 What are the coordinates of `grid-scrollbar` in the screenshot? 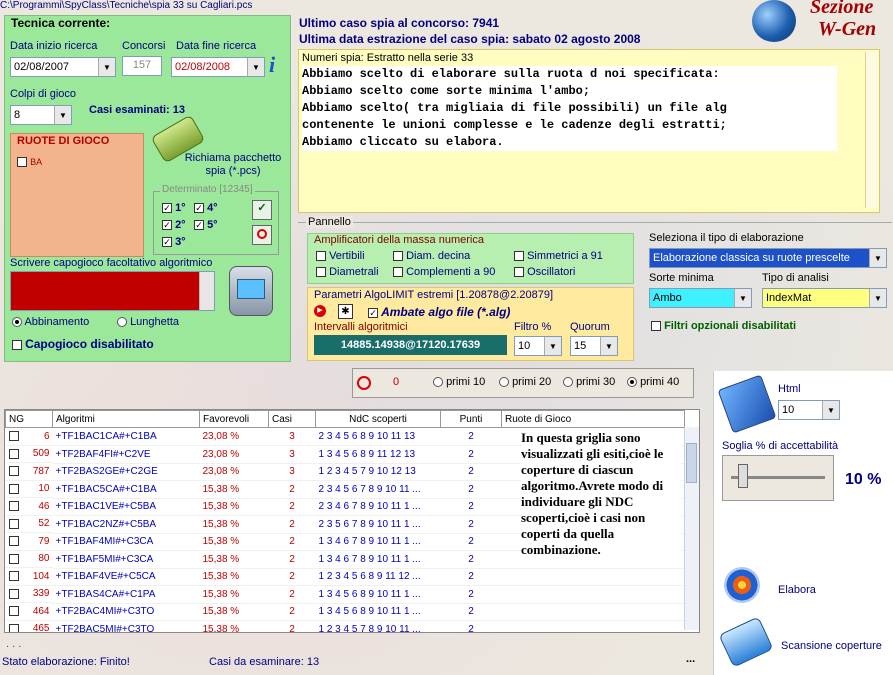 It's located at (691, 528).